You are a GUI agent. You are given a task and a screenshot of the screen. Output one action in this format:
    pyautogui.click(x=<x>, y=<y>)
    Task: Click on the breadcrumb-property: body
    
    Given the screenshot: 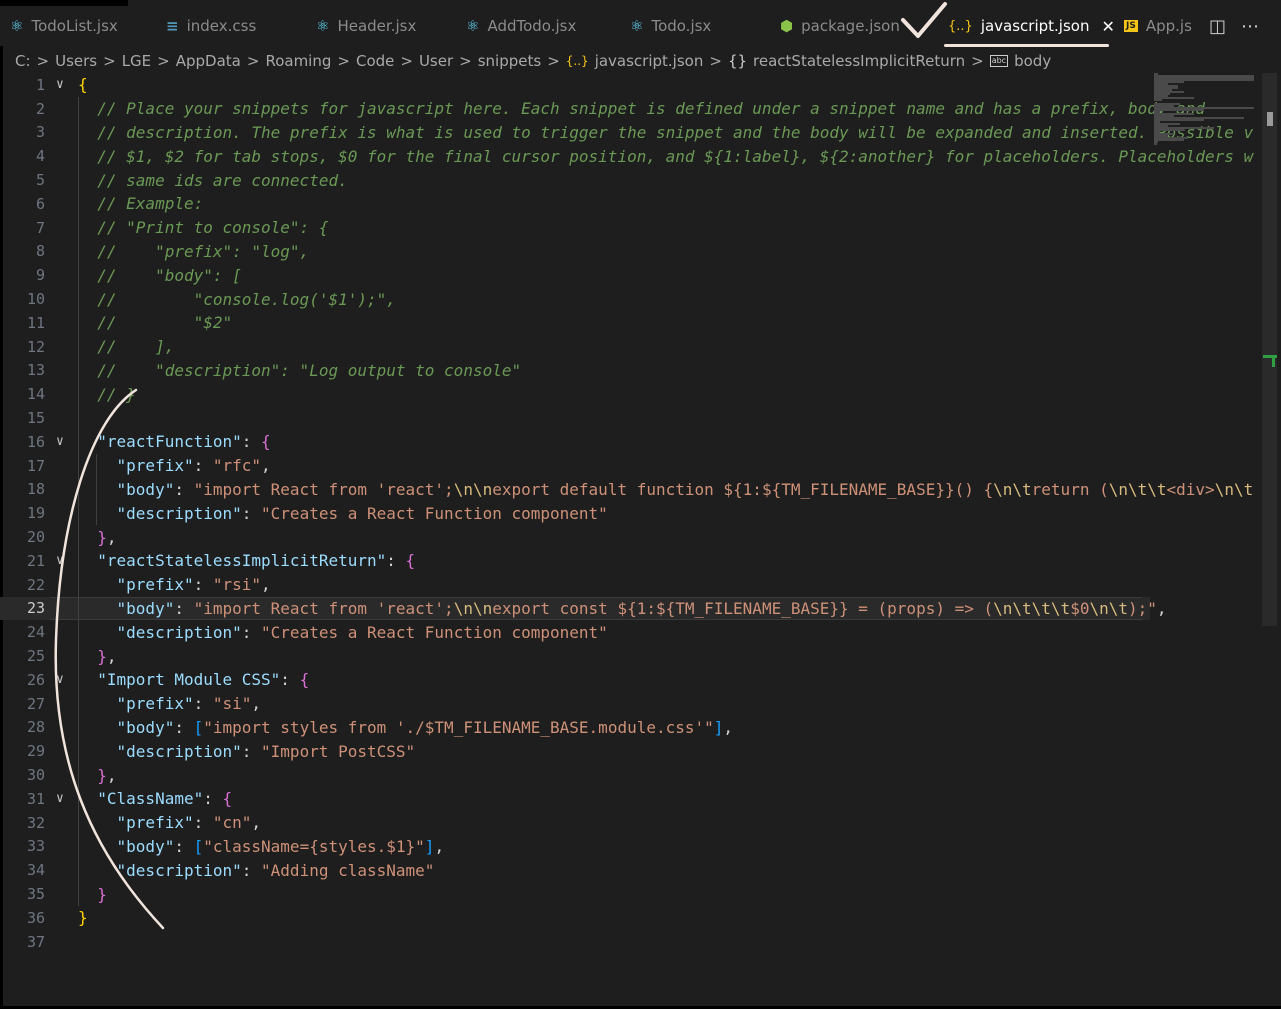 What is the action you would take?
    pyautogui.click(x=1032, y=61)
    